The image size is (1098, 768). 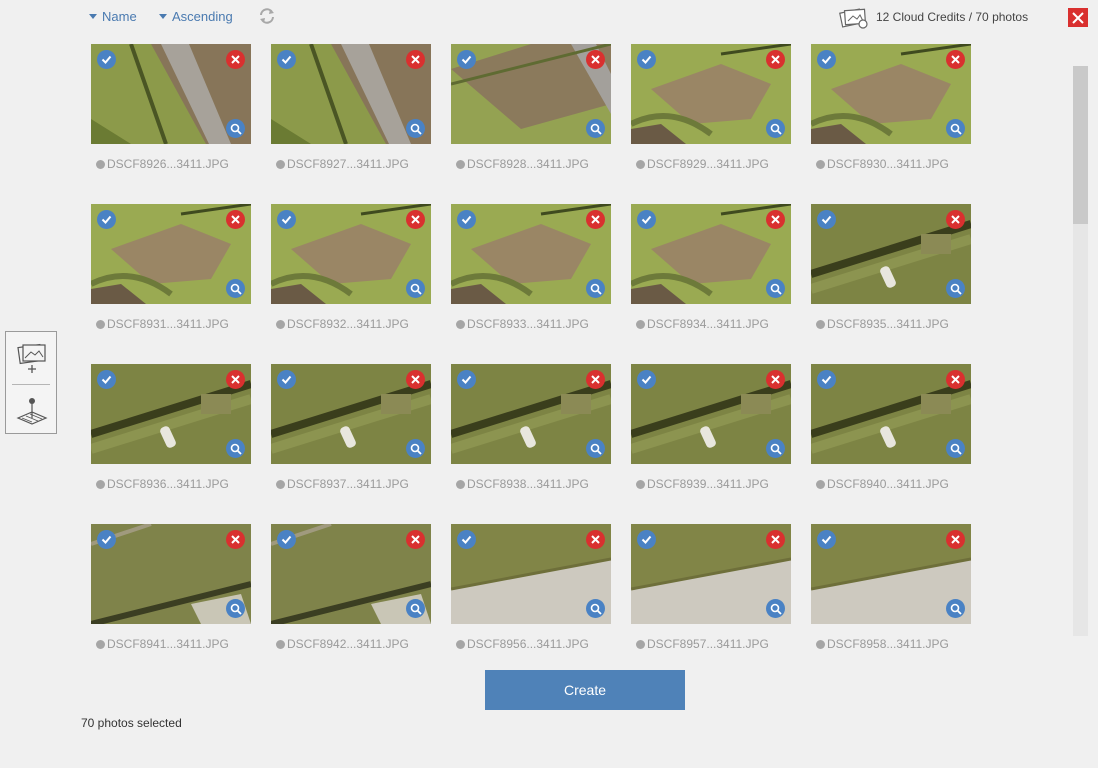 What do you see at coordinates (32, 412) in the screenshot?
I see `ground-control-button` at bounding box center [32, 412].